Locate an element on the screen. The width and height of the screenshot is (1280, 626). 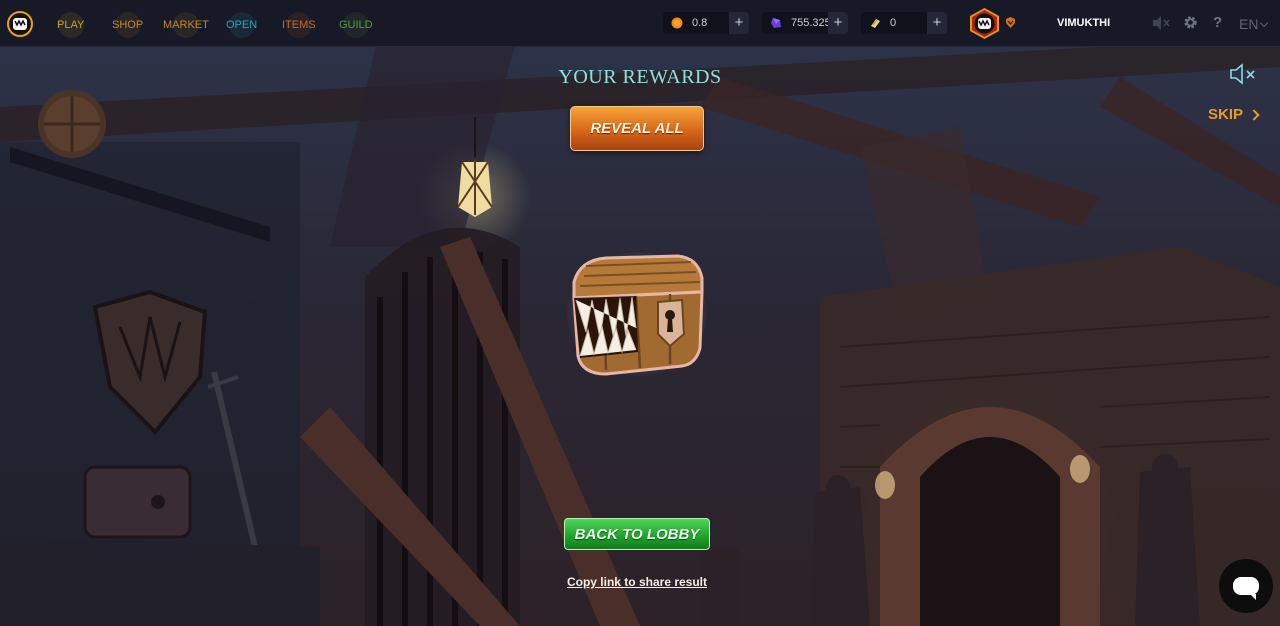
copy-share-link: Copy link to share result is located at coordinates (637, 582).